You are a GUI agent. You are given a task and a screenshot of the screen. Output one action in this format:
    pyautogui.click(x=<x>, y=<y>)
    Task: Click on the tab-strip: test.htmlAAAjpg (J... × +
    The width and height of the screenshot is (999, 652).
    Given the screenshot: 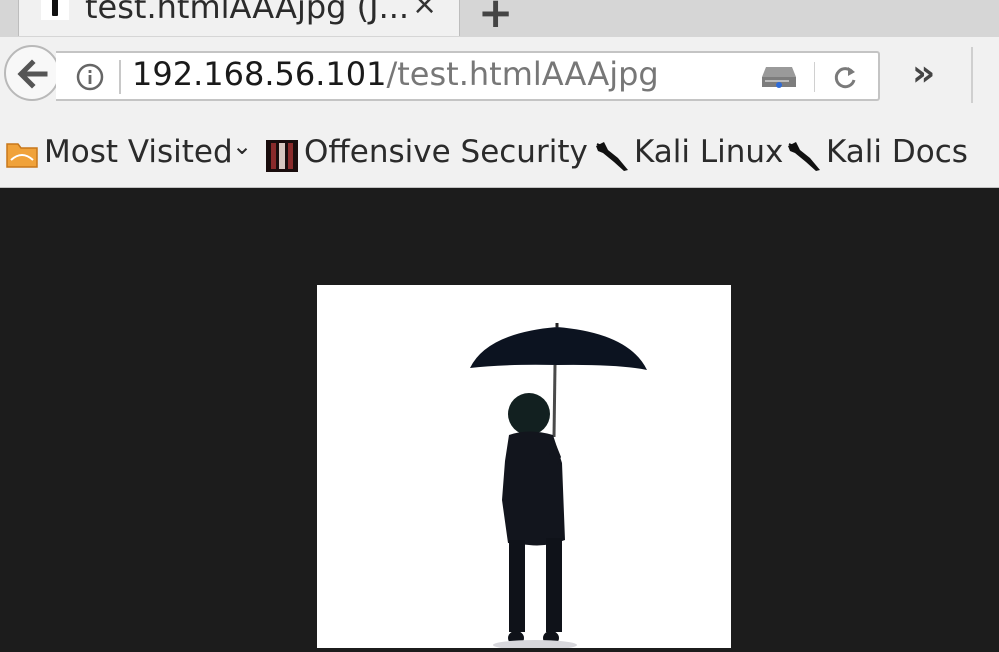 What is the action you would take?
    pyautogui.click(x=499, y=18)
    